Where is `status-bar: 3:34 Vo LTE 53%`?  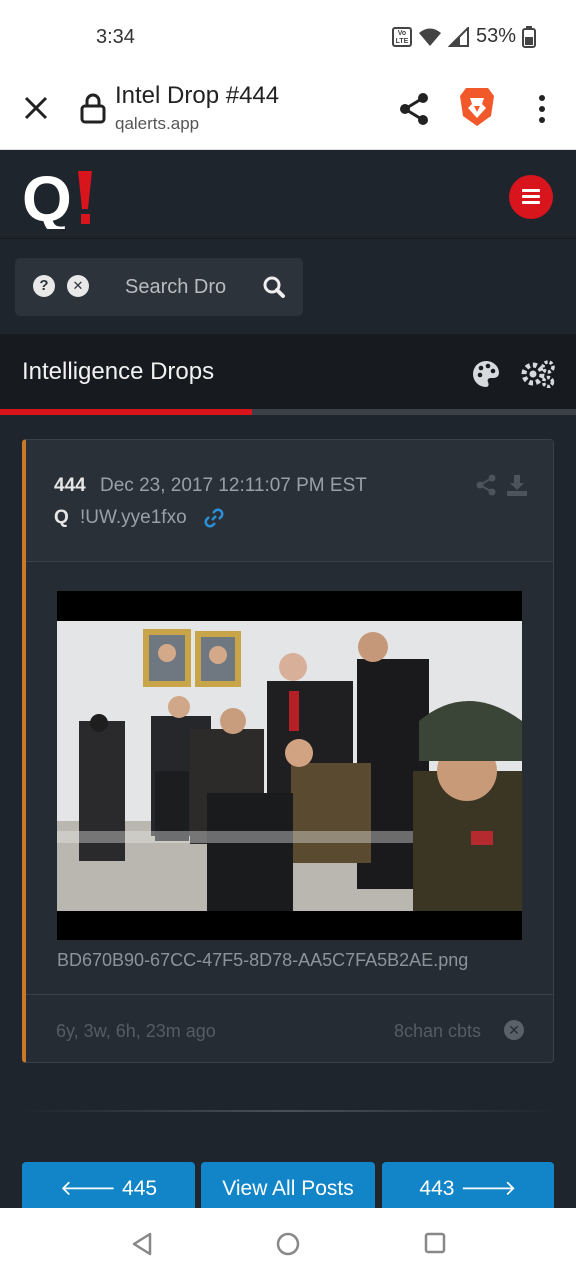
status-bar: 3:34 Vo LTE 53% is located at coordinates (288, 38).